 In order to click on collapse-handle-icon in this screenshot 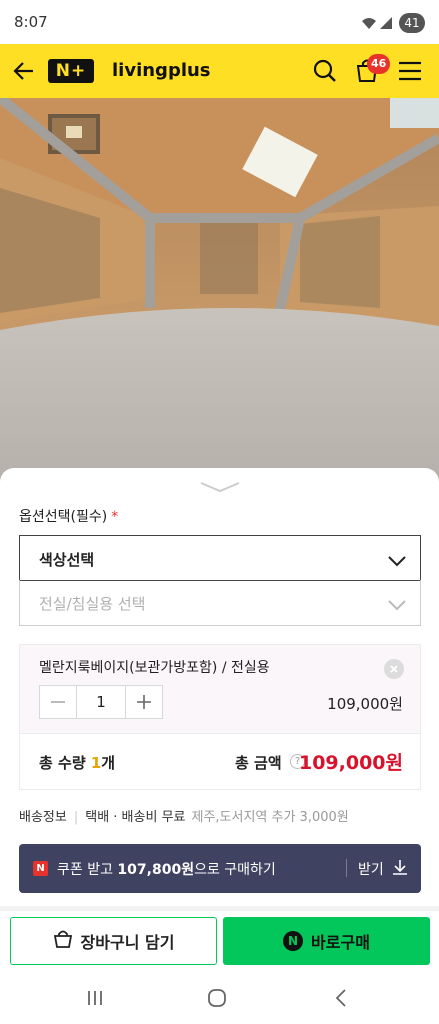, I will do `click(220, 487)`.